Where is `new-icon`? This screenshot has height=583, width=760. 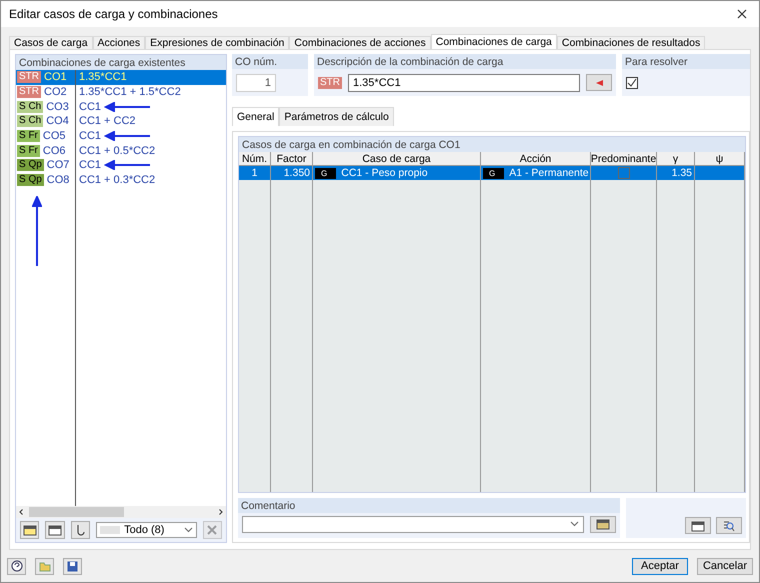
new-icon is located at coordinates (30, 530).